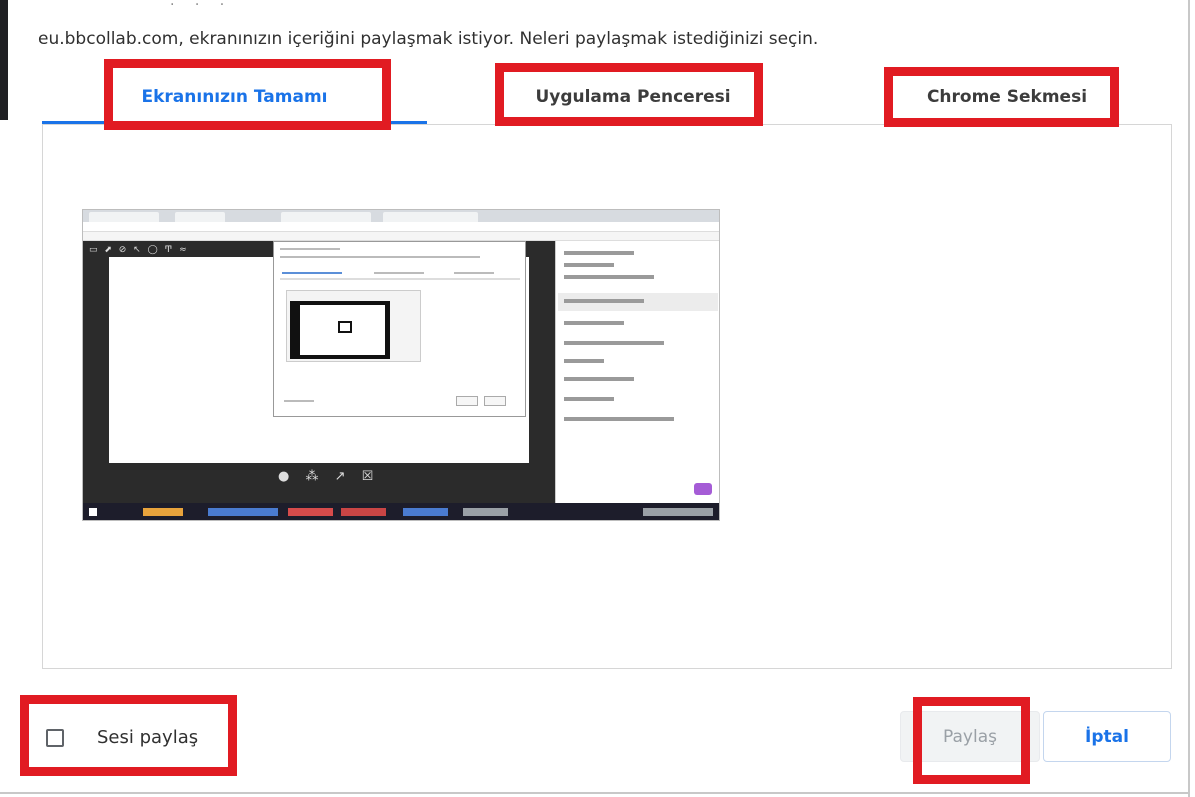 This screenshot has height=797, width=1195. Describe the element at coordinates (595, 740) in the screenshot. I see `dialog-footer: Sesi paylaş Paylaş İptal` at that location.